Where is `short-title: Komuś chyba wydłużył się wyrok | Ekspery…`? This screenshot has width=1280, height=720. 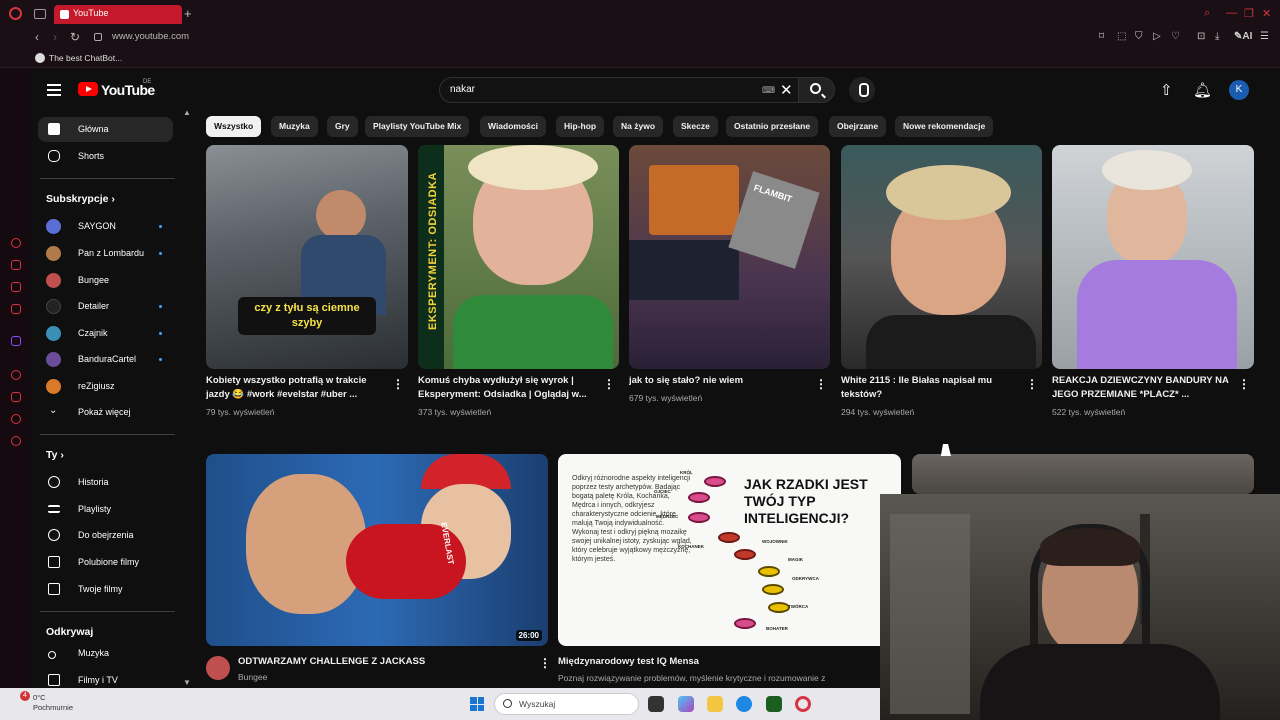 short-title: Komuś chyba wydłużył się wyrok | Ekspery… is located at coordinates (508, 389).